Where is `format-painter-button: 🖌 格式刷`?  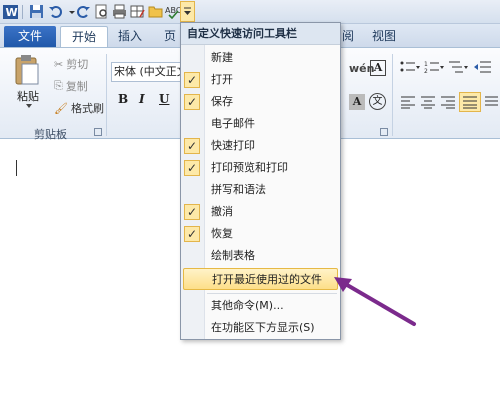
format-painter-button: 🖌 格式刷 is located at coordinates (79, 108).